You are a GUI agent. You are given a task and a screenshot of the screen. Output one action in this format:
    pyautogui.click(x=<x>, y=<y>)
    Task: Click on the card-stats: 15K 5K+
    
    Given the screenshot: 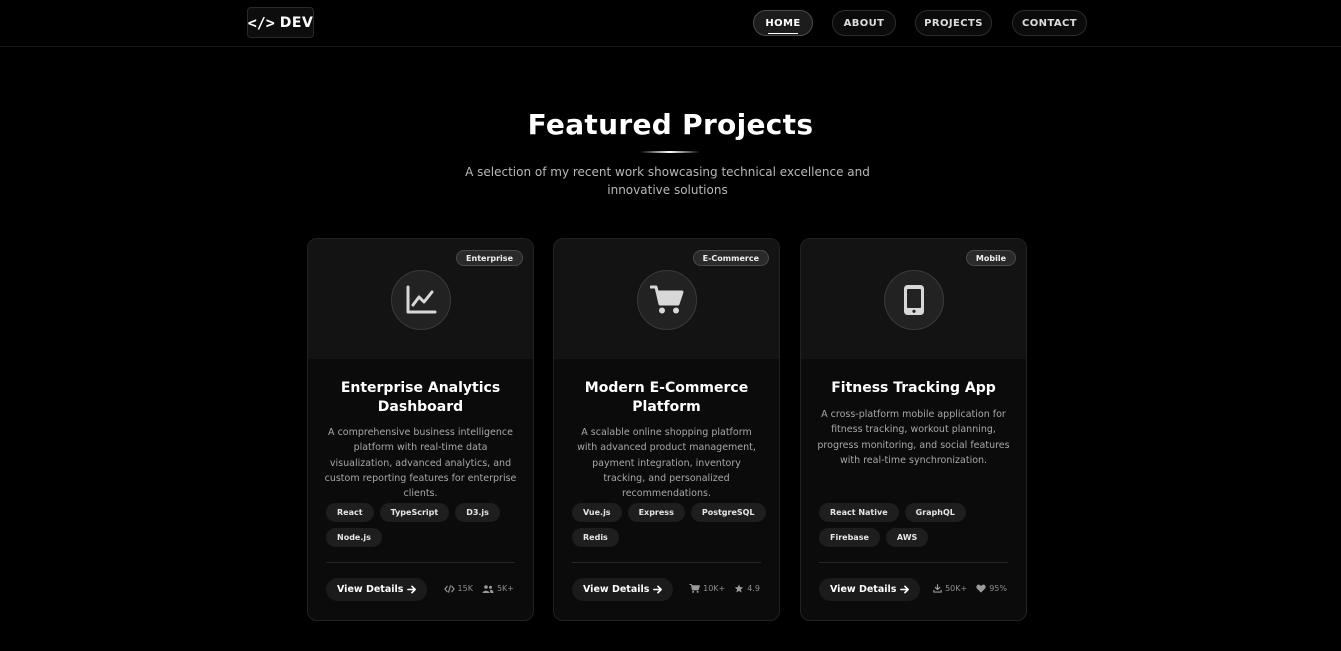 What is the action you would take?
    pyautogui.click(x=478, y=588)
    